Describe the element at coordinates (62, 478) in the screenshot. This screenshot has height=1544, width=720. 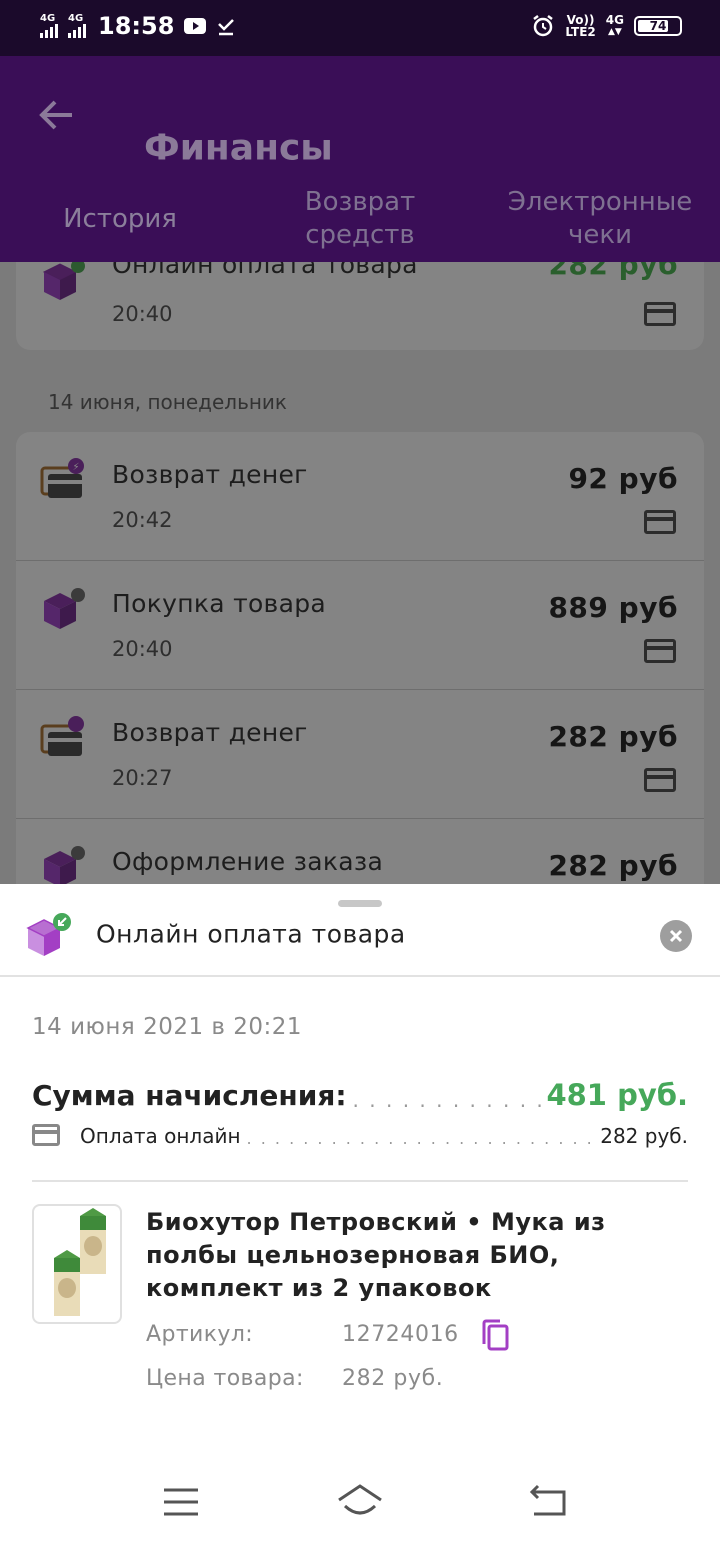
I see `refund-icon: ⚡` at that location.